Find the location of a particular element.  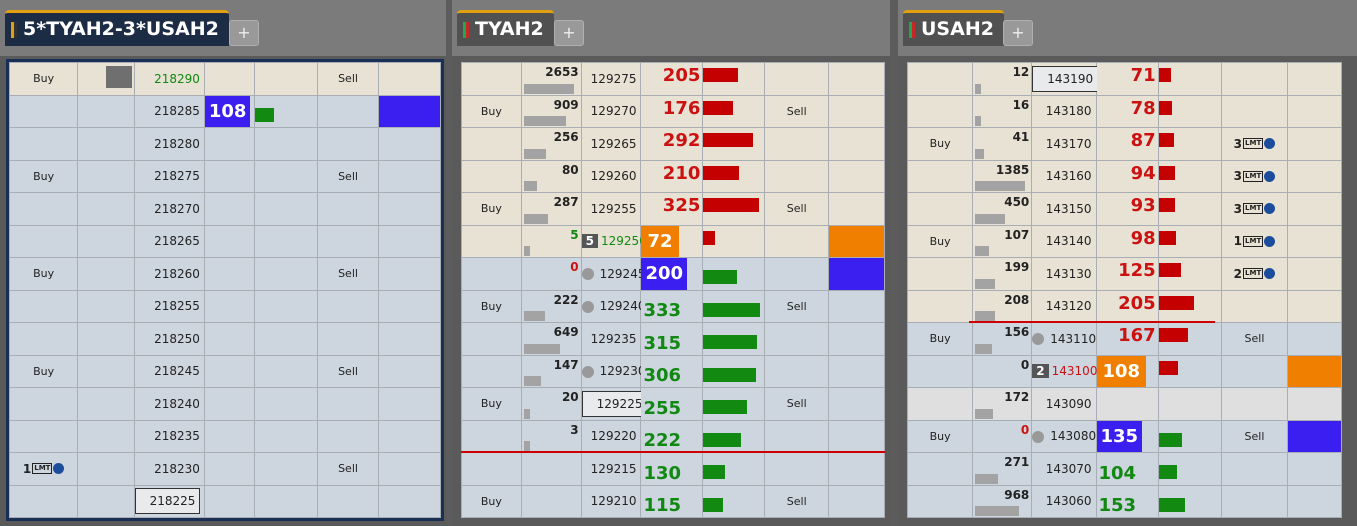

price-cell: 143180 is located at coordinates (1064, 111).